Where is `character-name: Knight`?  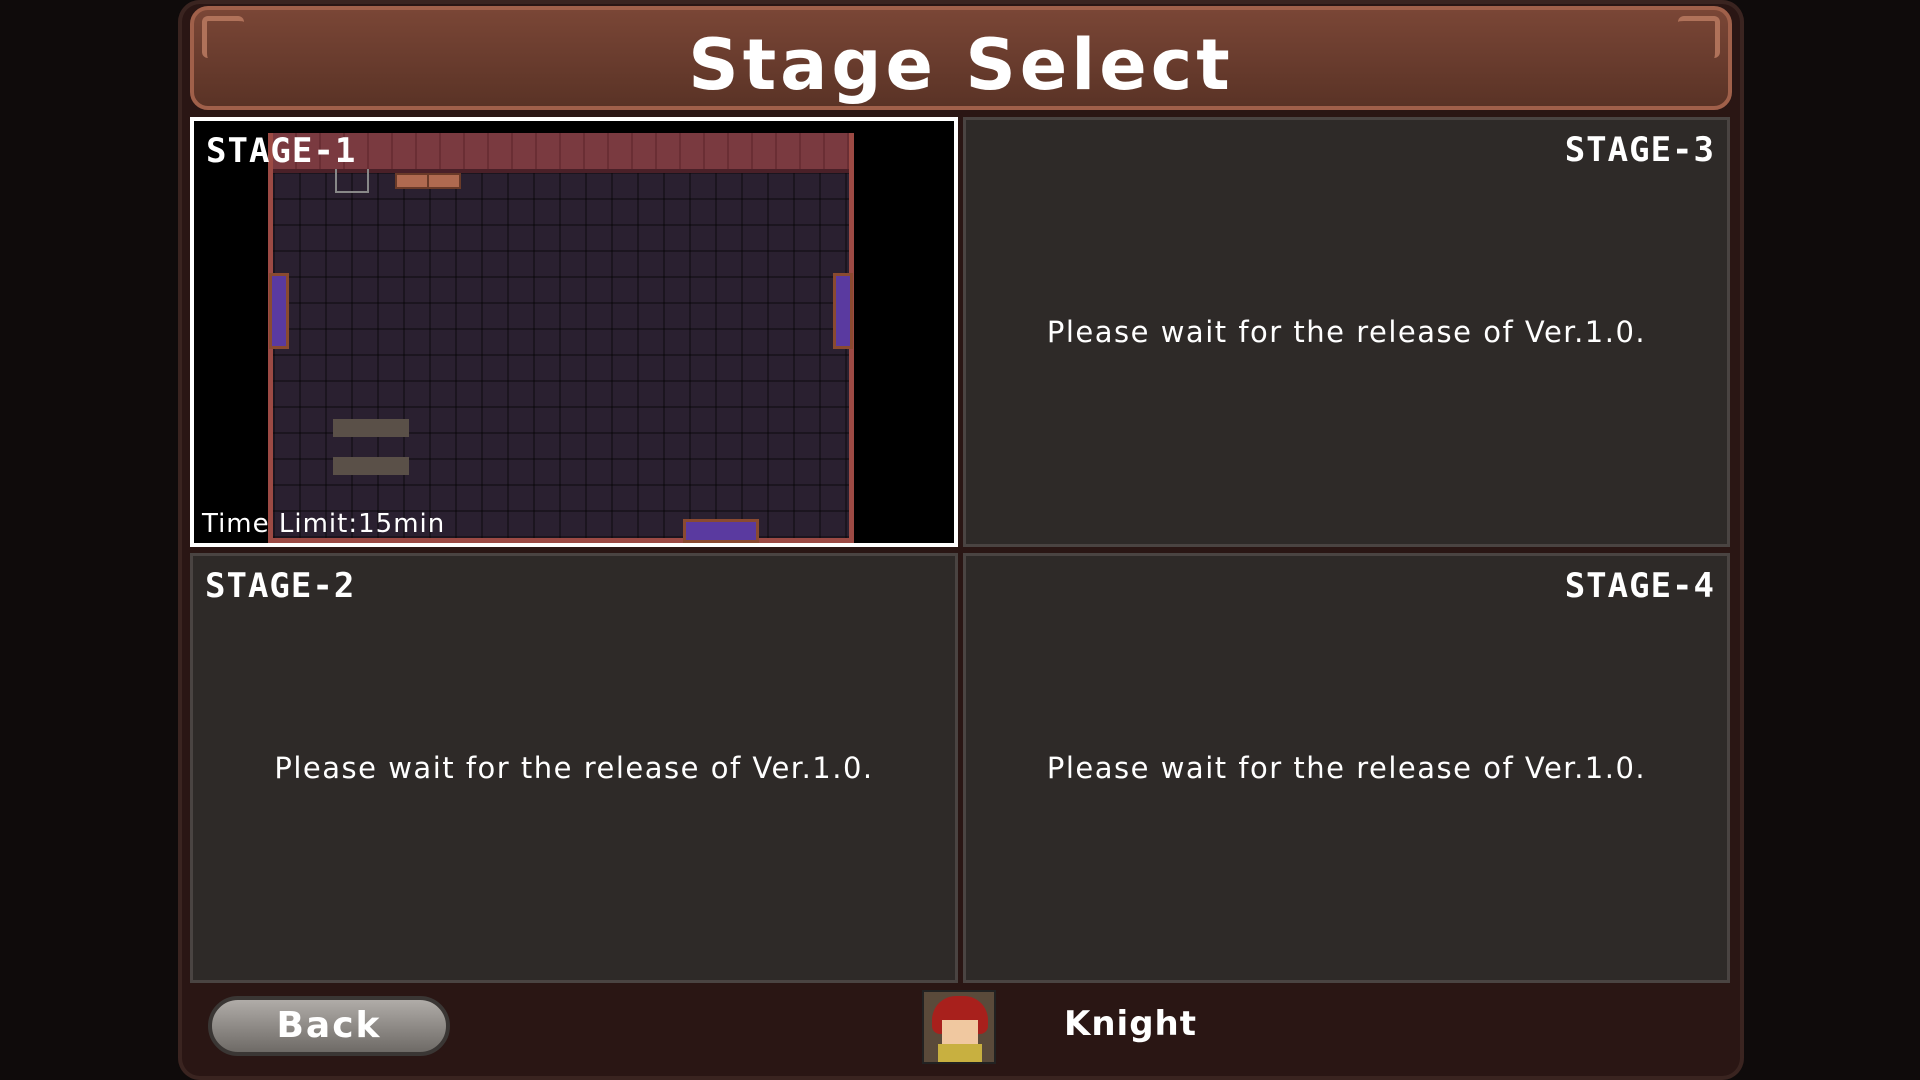
character-name: Knight is located at coordinates (1131, 1024).